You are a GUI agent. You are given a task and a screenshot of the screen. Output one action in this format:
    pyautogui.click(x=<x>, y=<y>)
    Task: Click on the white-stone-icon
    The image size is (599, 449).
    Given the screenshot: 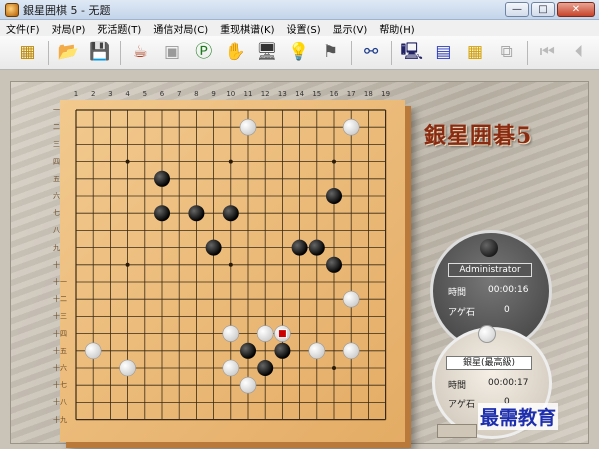 What is the action you would take?
    pyautogui.click(x=487, y=334)
    